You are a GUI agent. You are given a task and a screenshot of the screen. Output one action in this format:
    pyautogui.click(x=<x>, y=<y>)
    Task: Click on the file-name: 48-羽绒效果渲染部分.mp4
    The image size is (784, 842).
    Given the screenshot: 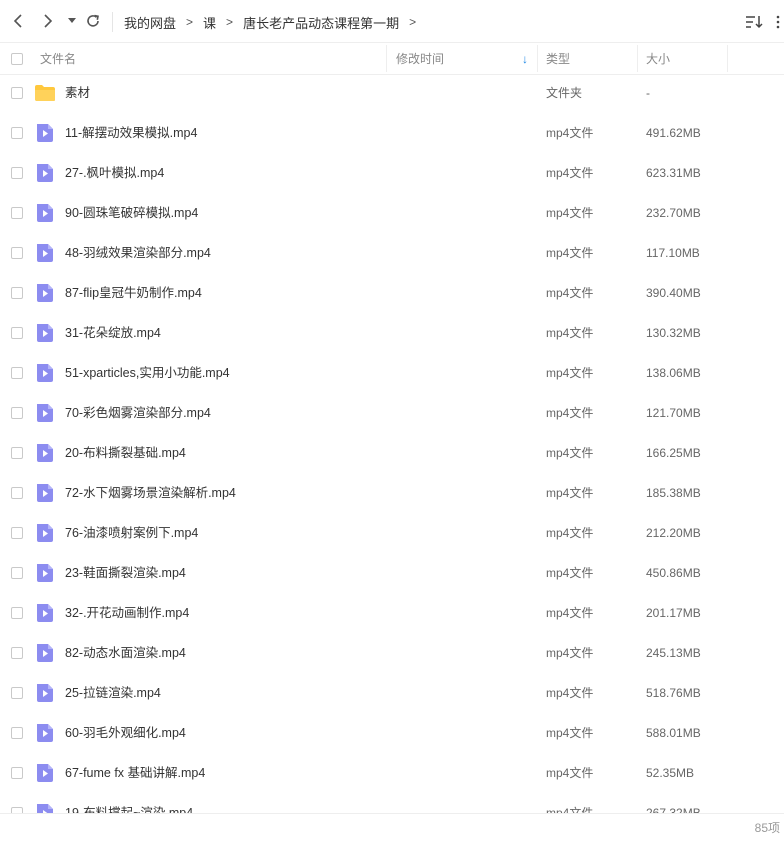 What is the action you would take?
    pyautogui.click(x=138, y=253)
    